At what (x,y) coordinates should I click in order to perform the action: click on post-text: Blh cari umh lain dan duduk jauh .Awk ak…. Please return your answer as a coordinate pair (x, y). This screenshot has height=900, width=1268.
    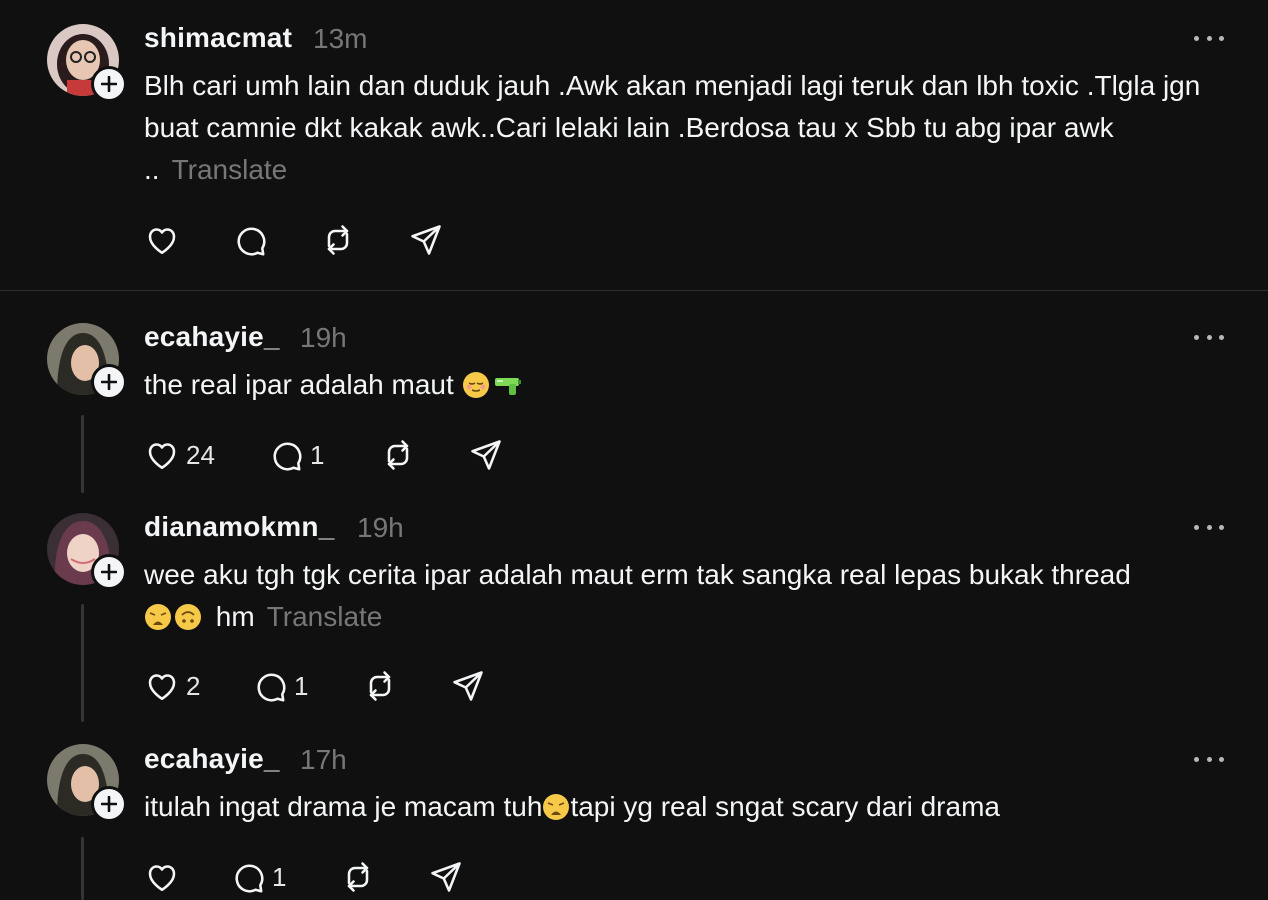
    Looking at the image, I should click on (672, 127).